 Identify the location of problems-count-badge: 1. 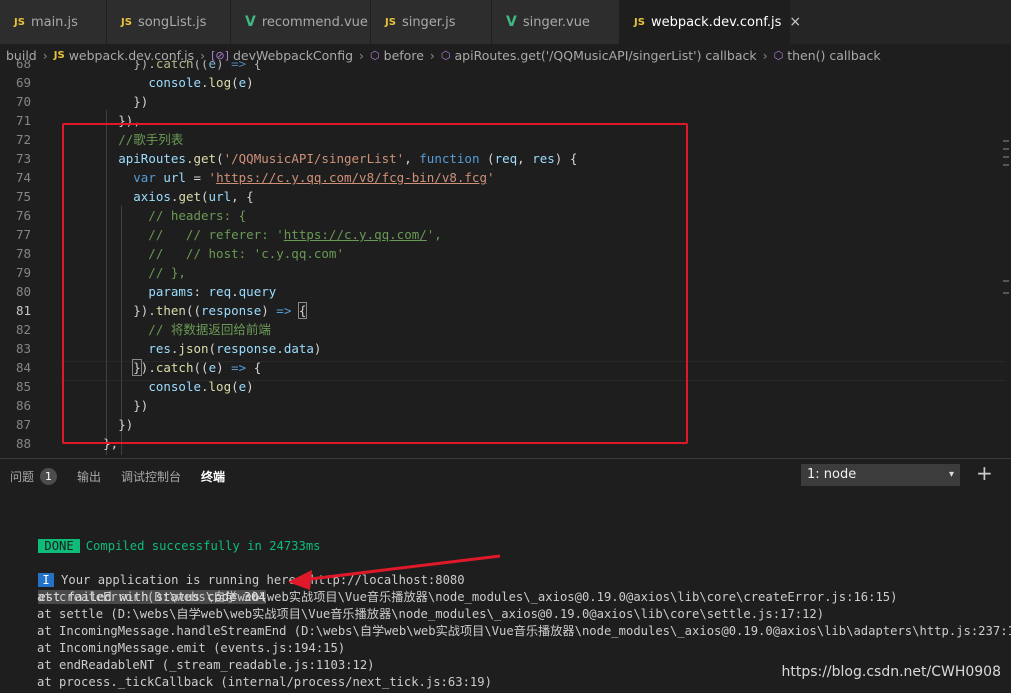
(49, 476).